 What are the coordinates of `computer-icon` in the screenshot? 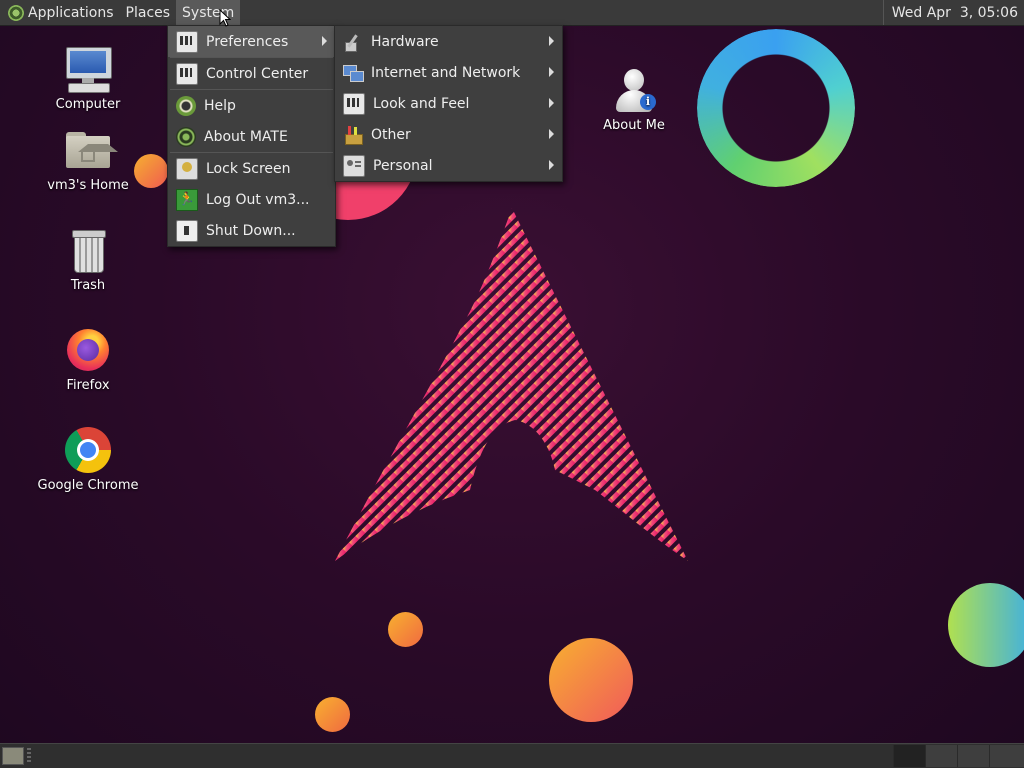 It's located at (88, 69).